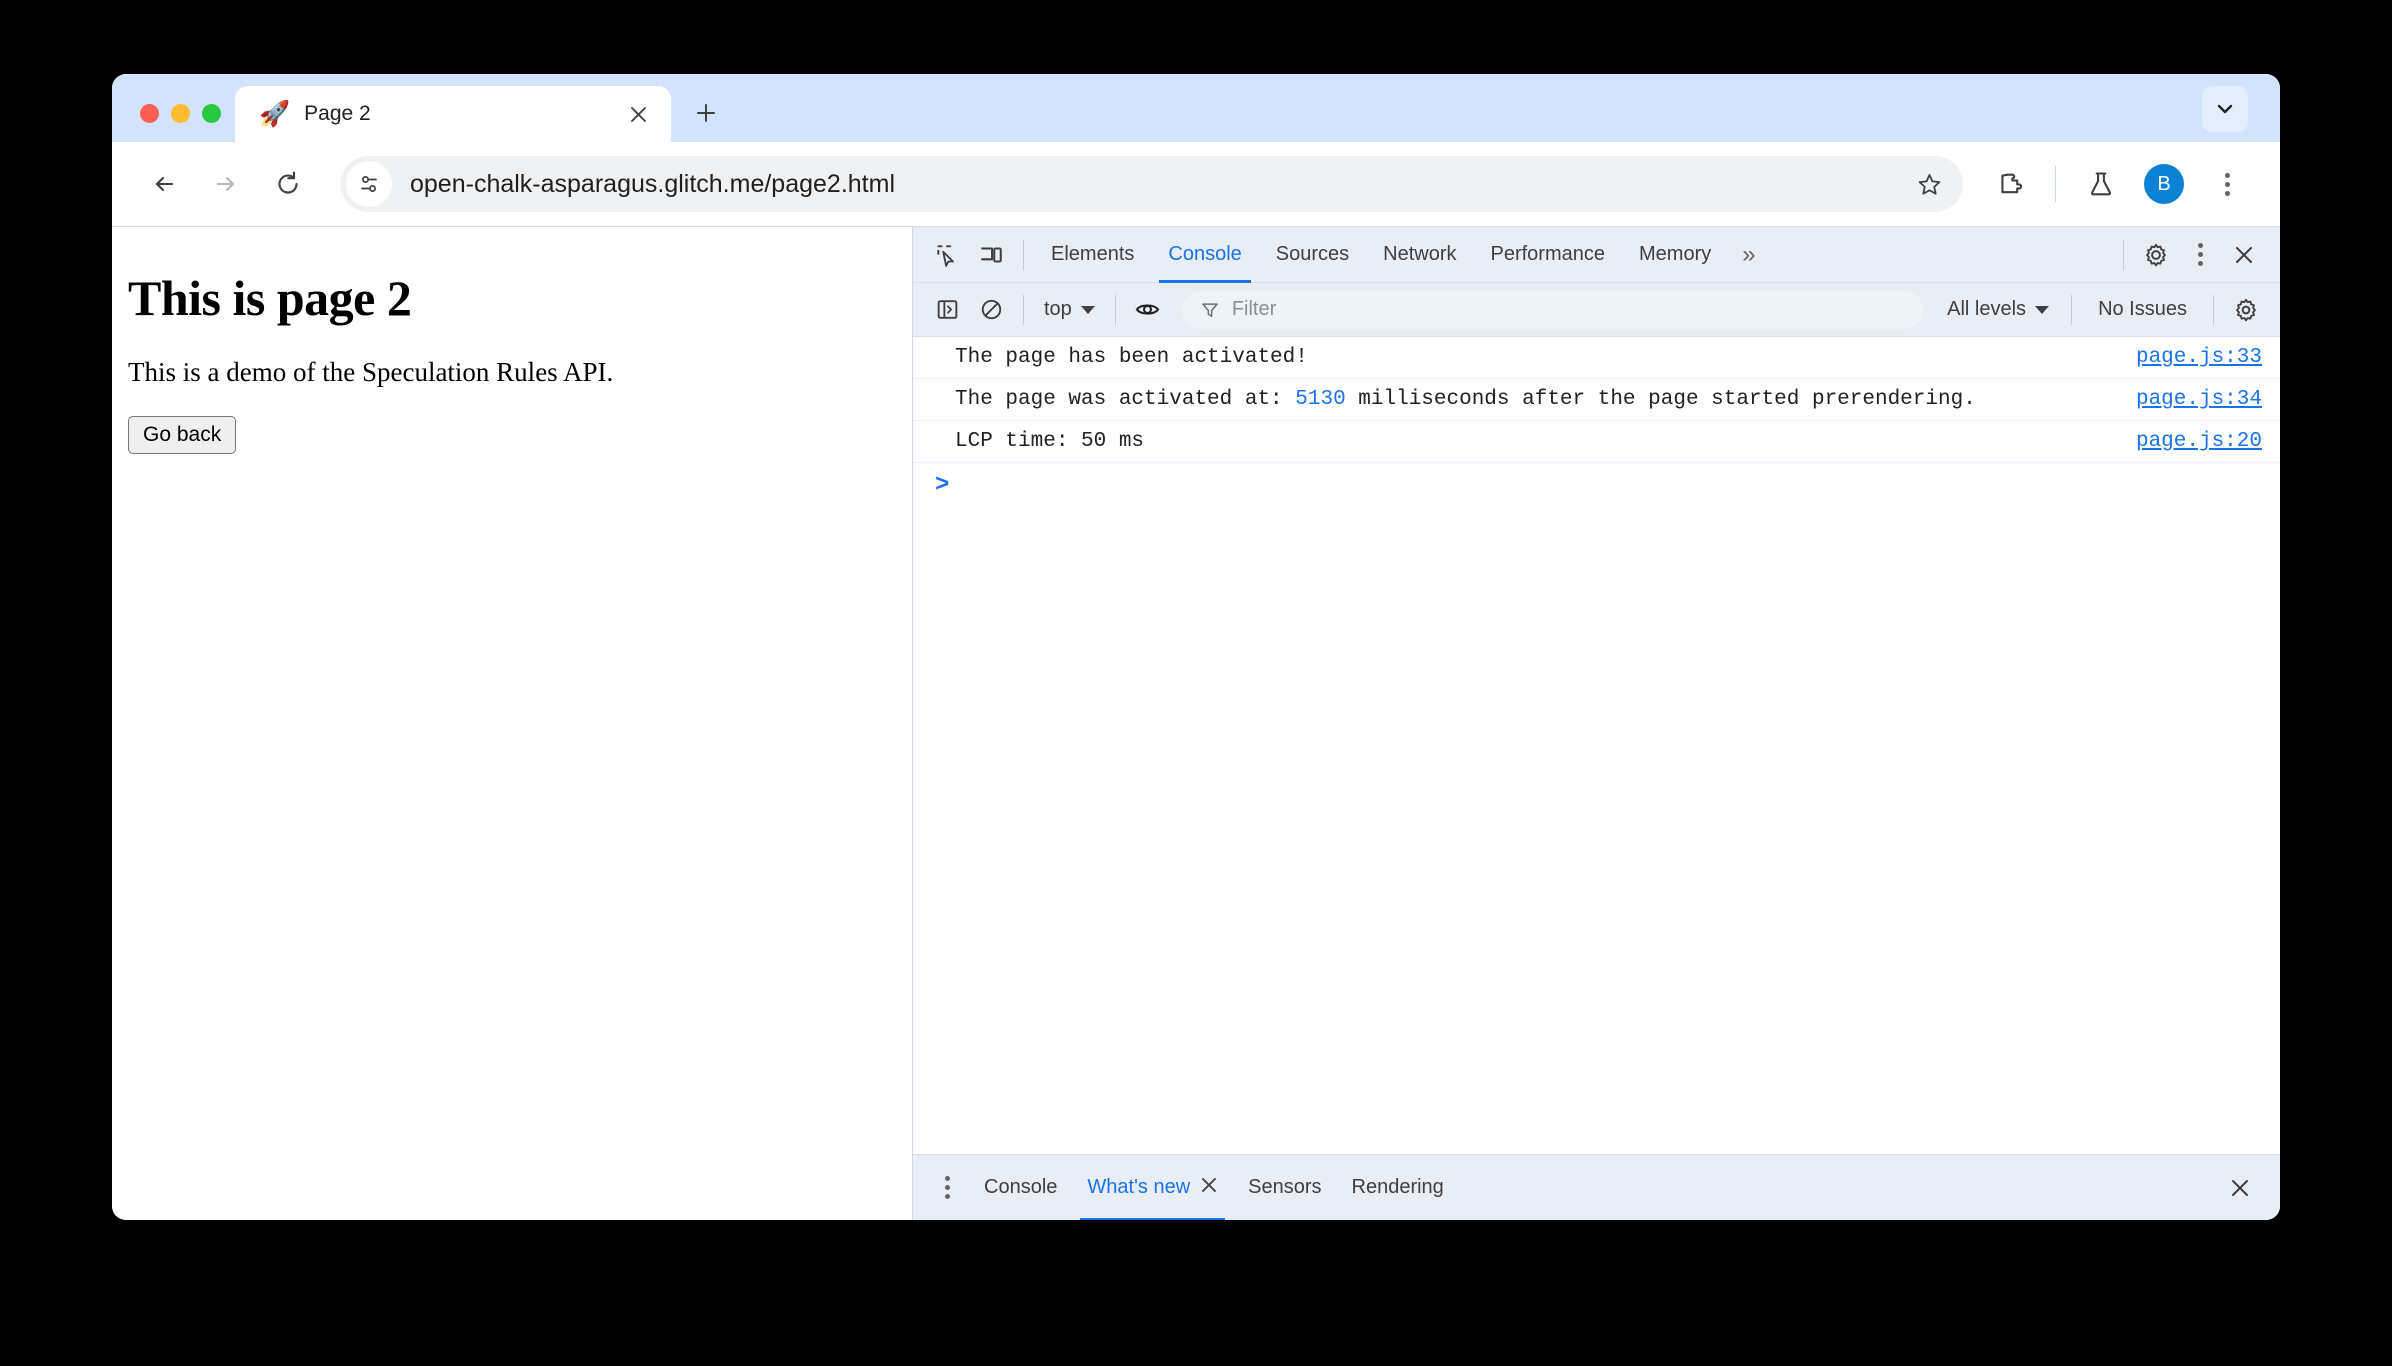  I want to click on console-message-row: LCP time: 50 ms page.js:20, so click(1596, 442).